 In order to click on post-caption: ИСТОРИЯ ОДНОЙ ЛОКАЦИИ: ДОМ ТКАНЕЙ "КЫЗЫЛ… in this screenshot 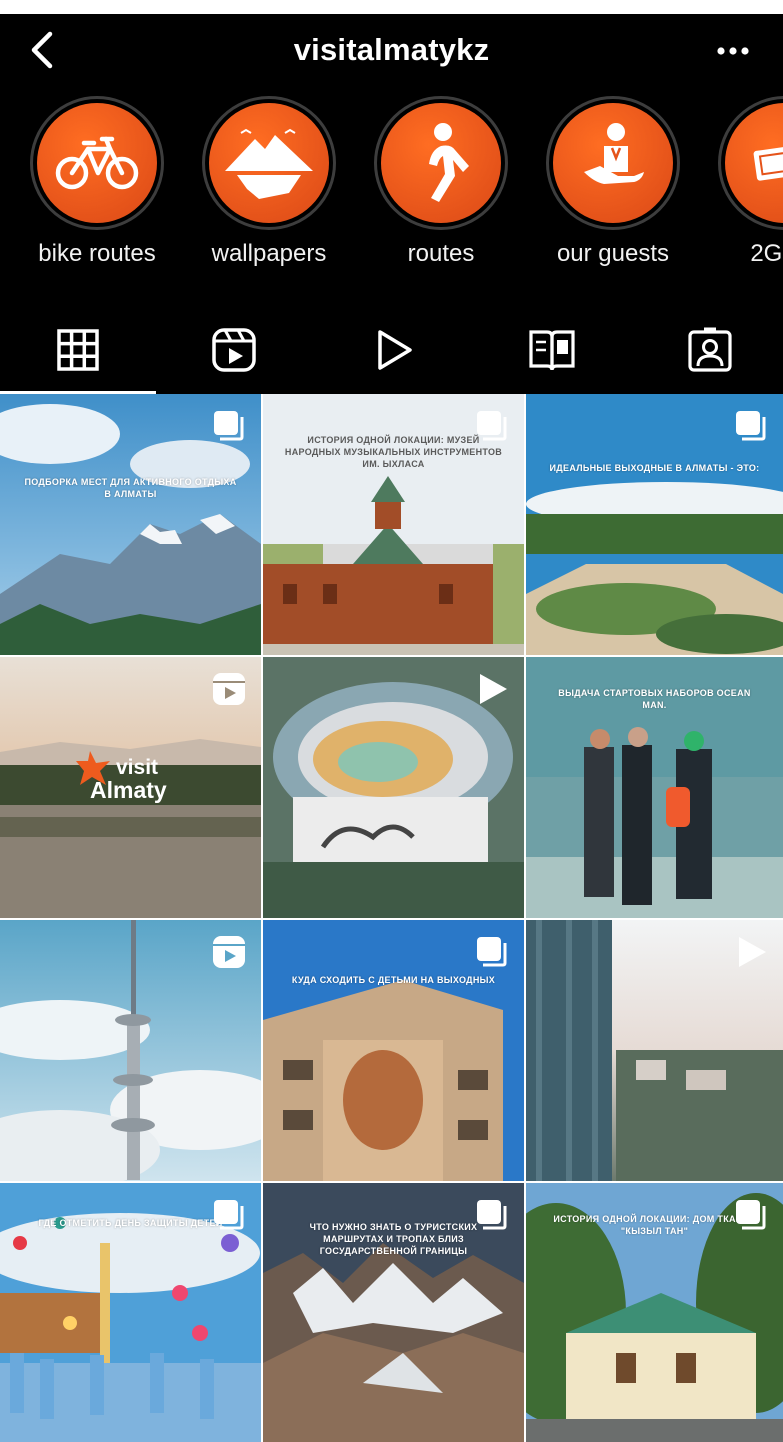, I will do `click(654, 1225)`.